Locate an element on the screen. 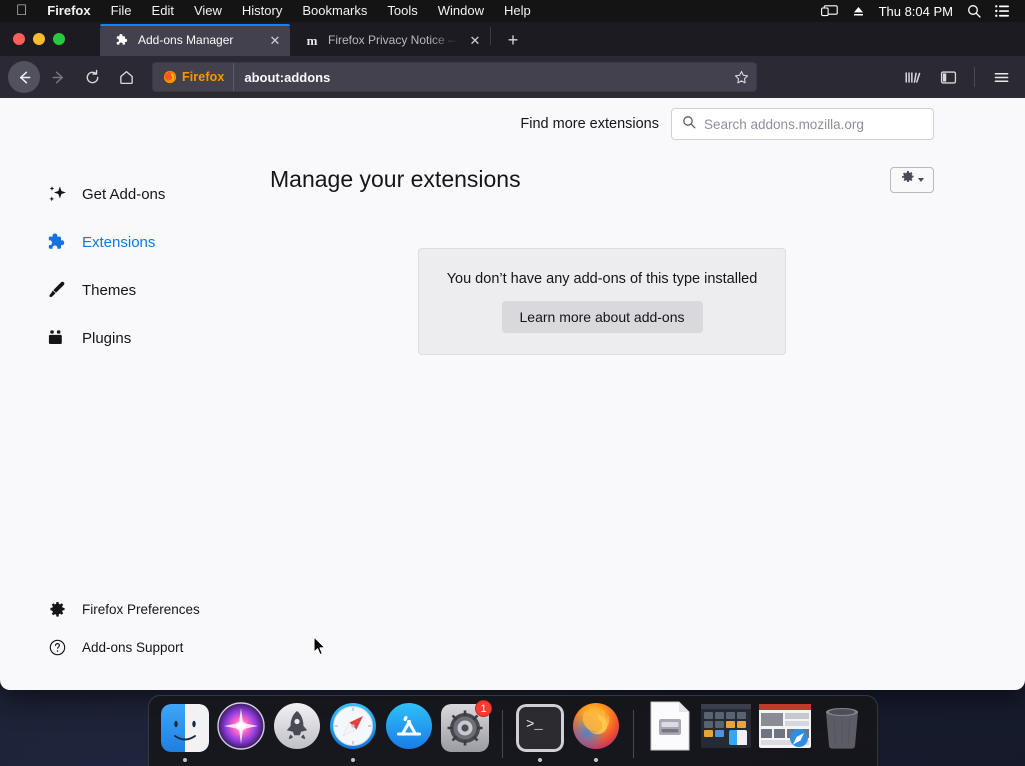 This screenshot has height=766, width=1025. sidebar-item-label: Plugins is located at coordinates (107, 338).